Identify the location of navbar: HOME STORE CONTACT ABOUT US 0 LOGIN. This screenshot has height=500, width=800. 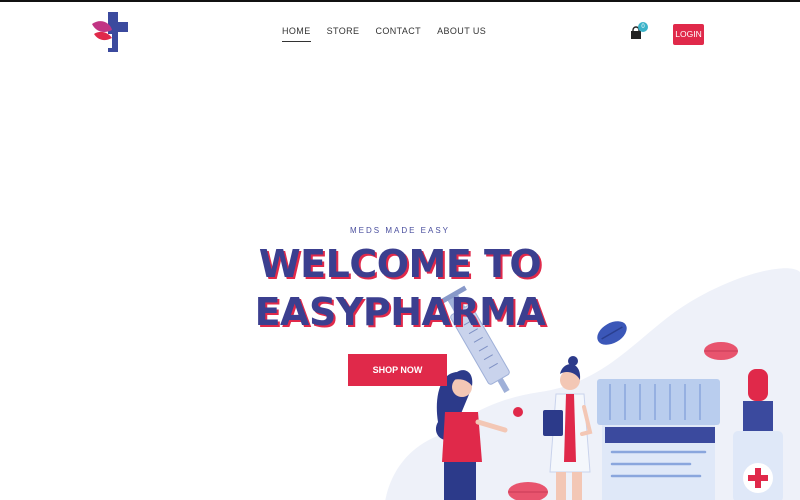
(400, 32).